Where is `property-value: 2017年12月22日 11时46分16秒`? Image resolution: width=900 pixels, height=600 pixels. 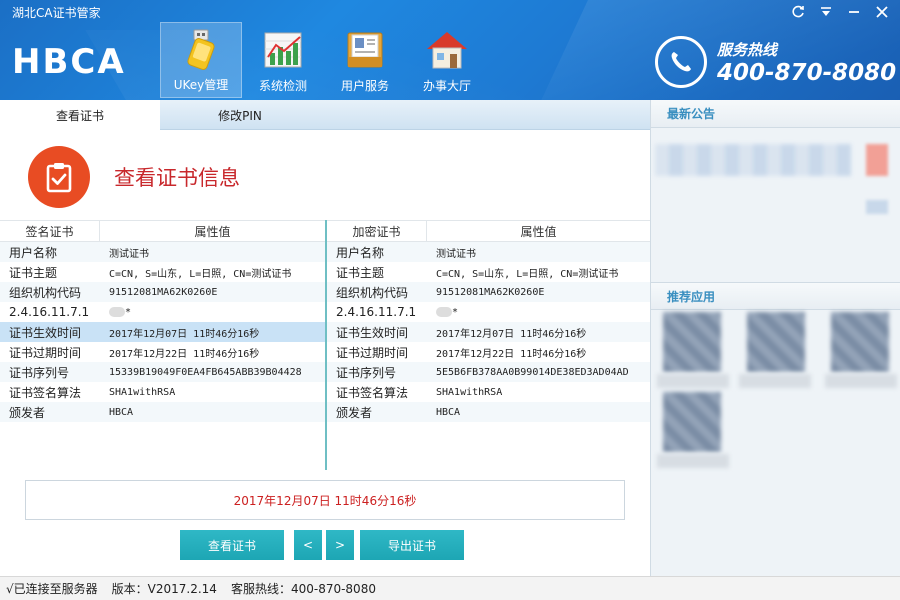
property-value: 2017年12月22日 11时46分16秒 is located at coordinates (184, 354).